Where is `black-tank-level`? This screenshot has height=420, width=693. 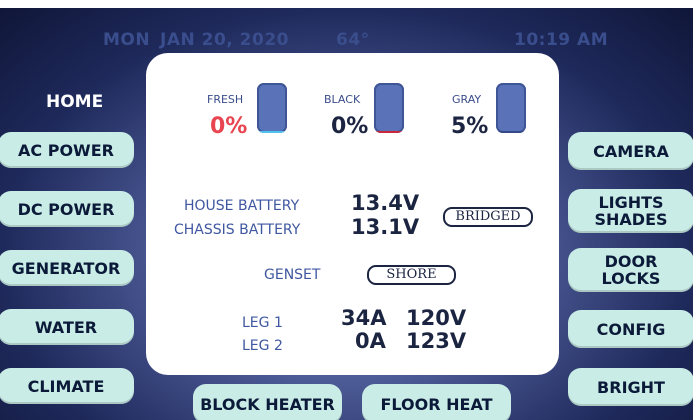 black-tank-level is located at coordinates (389, 131).